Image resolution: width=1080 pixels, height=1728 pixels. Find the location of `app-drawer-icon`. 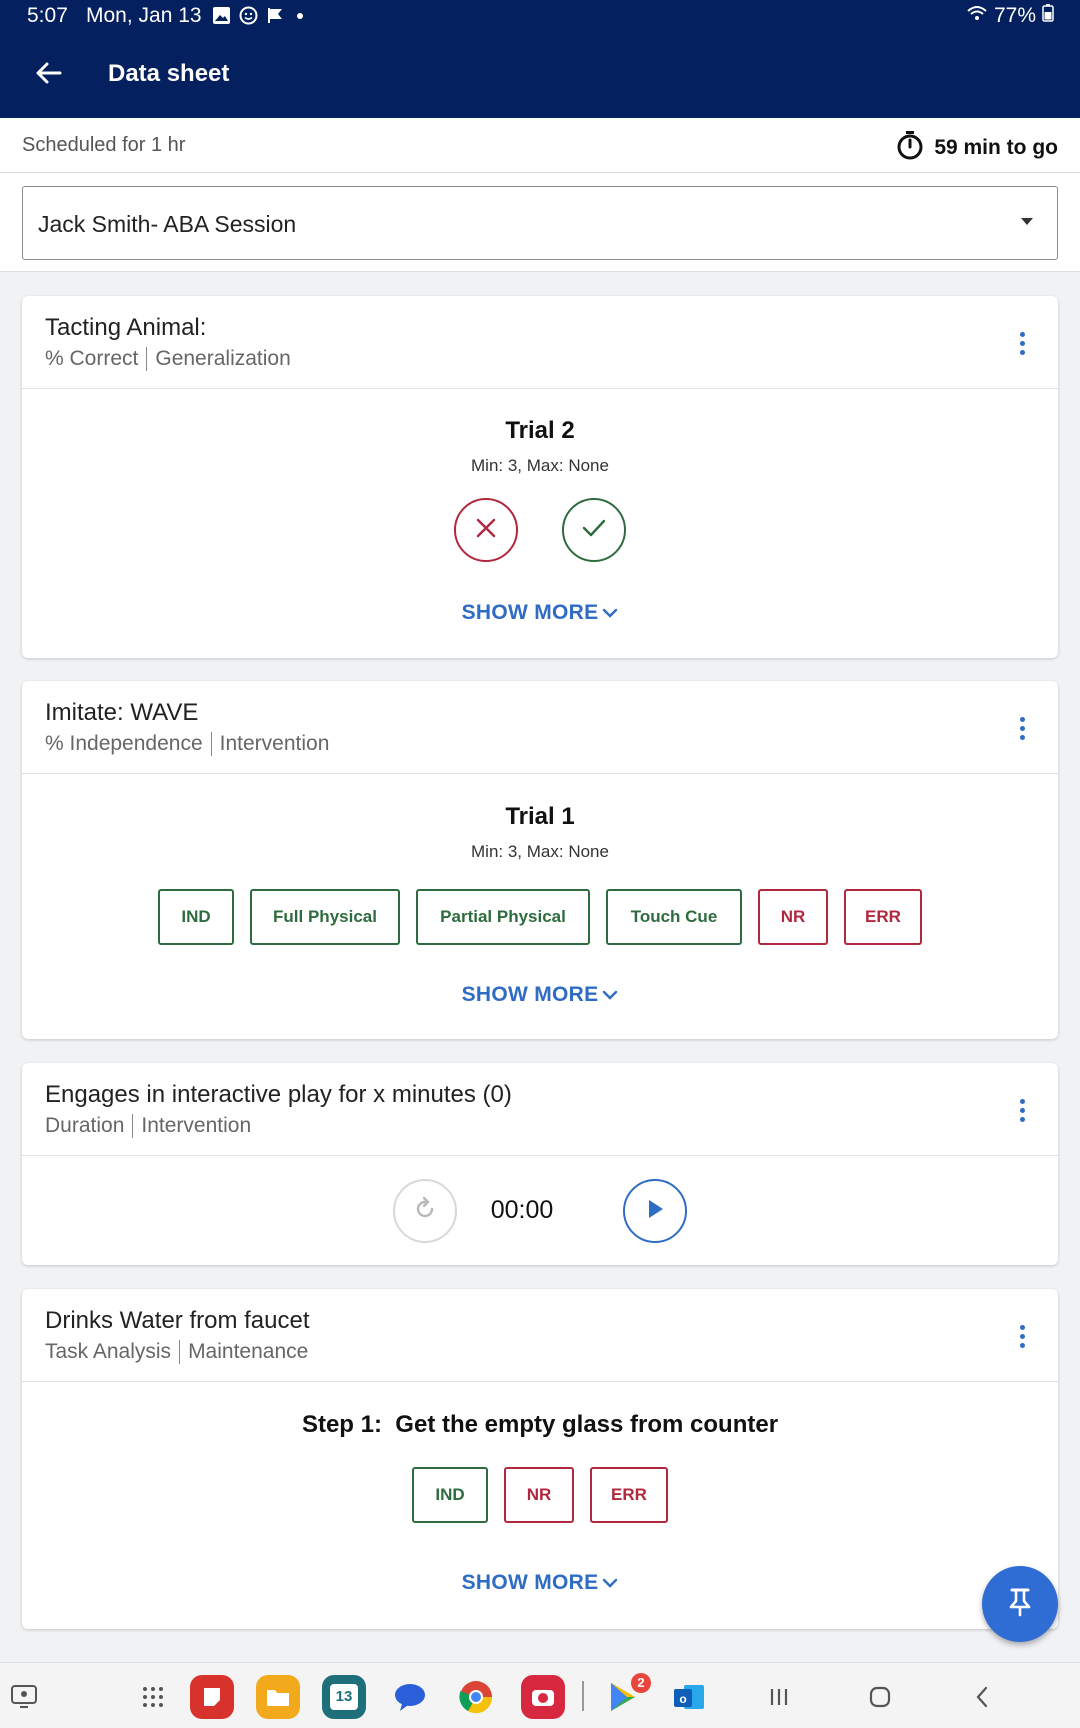

app-drawer-icon is located at coordinates (153, 1697).